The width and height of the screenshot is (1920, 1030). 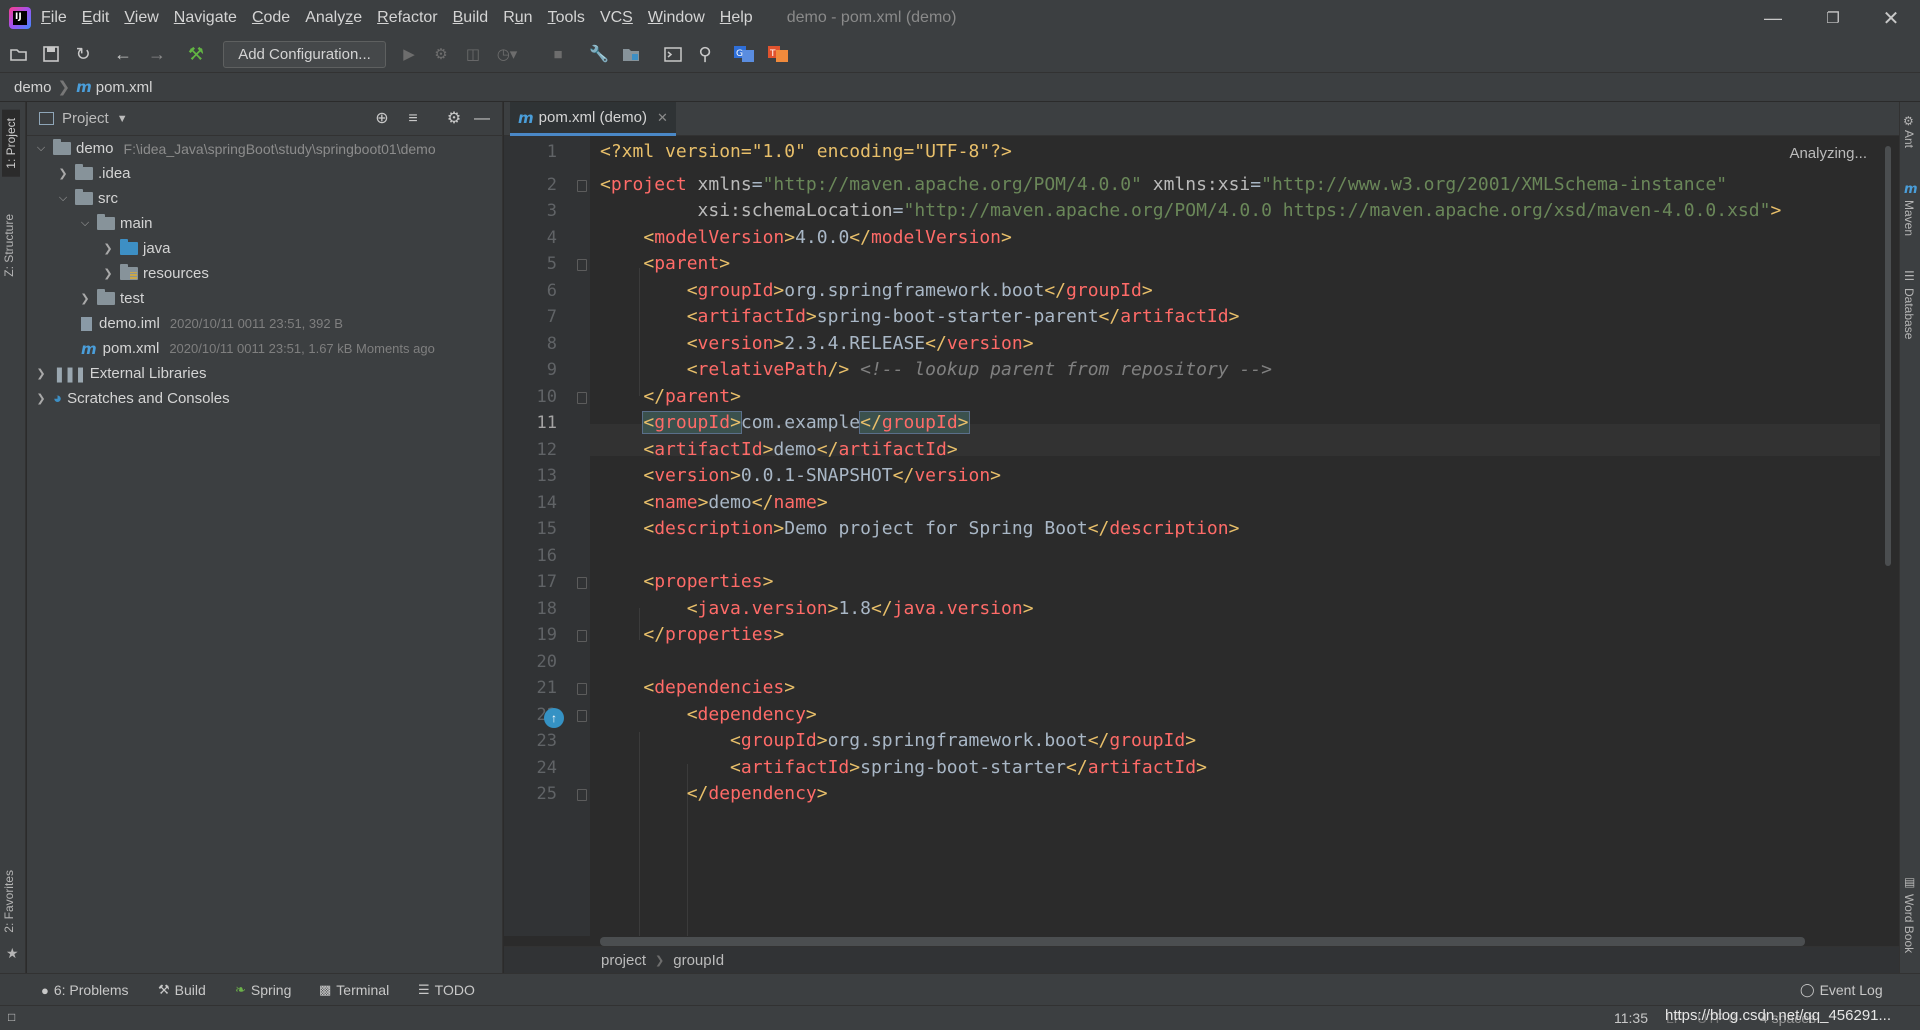 What do you see at coordinates (83, 54) in the screenshot?
I see `sync-icon: ↻` at bounding box center [83, 54].